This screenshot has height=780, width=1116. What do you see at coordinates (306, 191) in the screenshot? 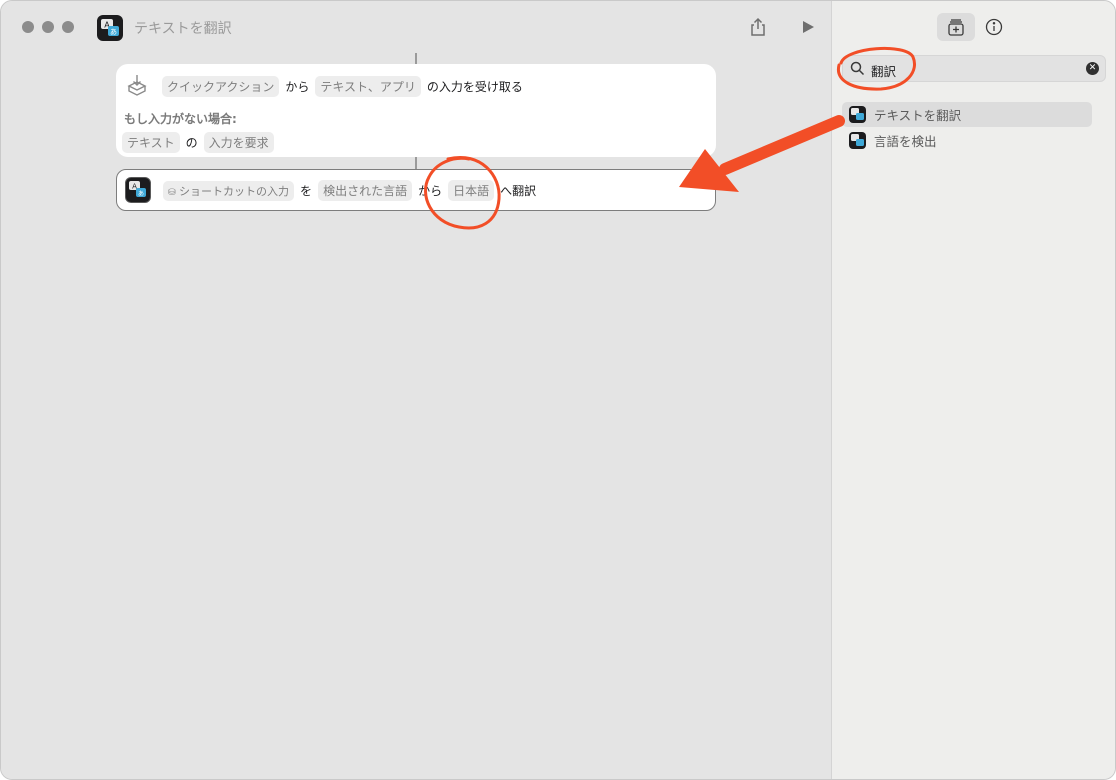
I see `connector-text: を` at bounding box center [306, 191].